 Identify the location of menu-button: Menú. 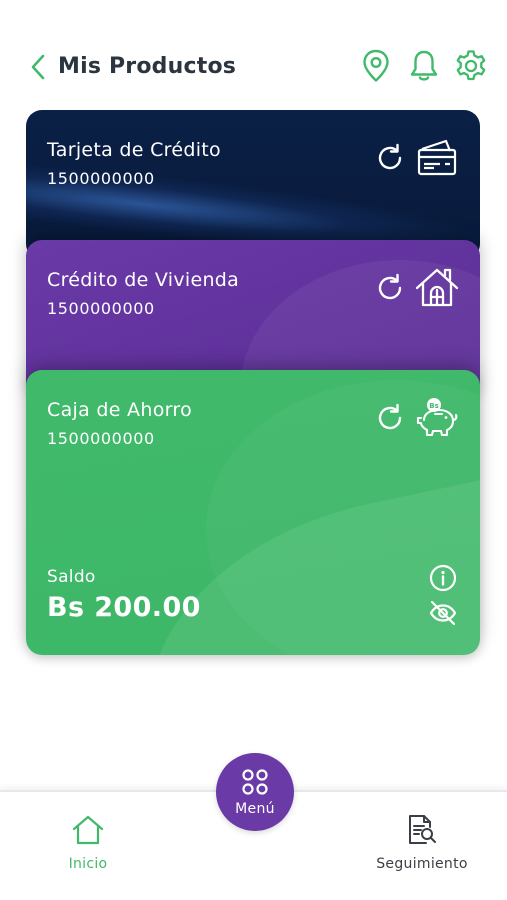
(255, 792).